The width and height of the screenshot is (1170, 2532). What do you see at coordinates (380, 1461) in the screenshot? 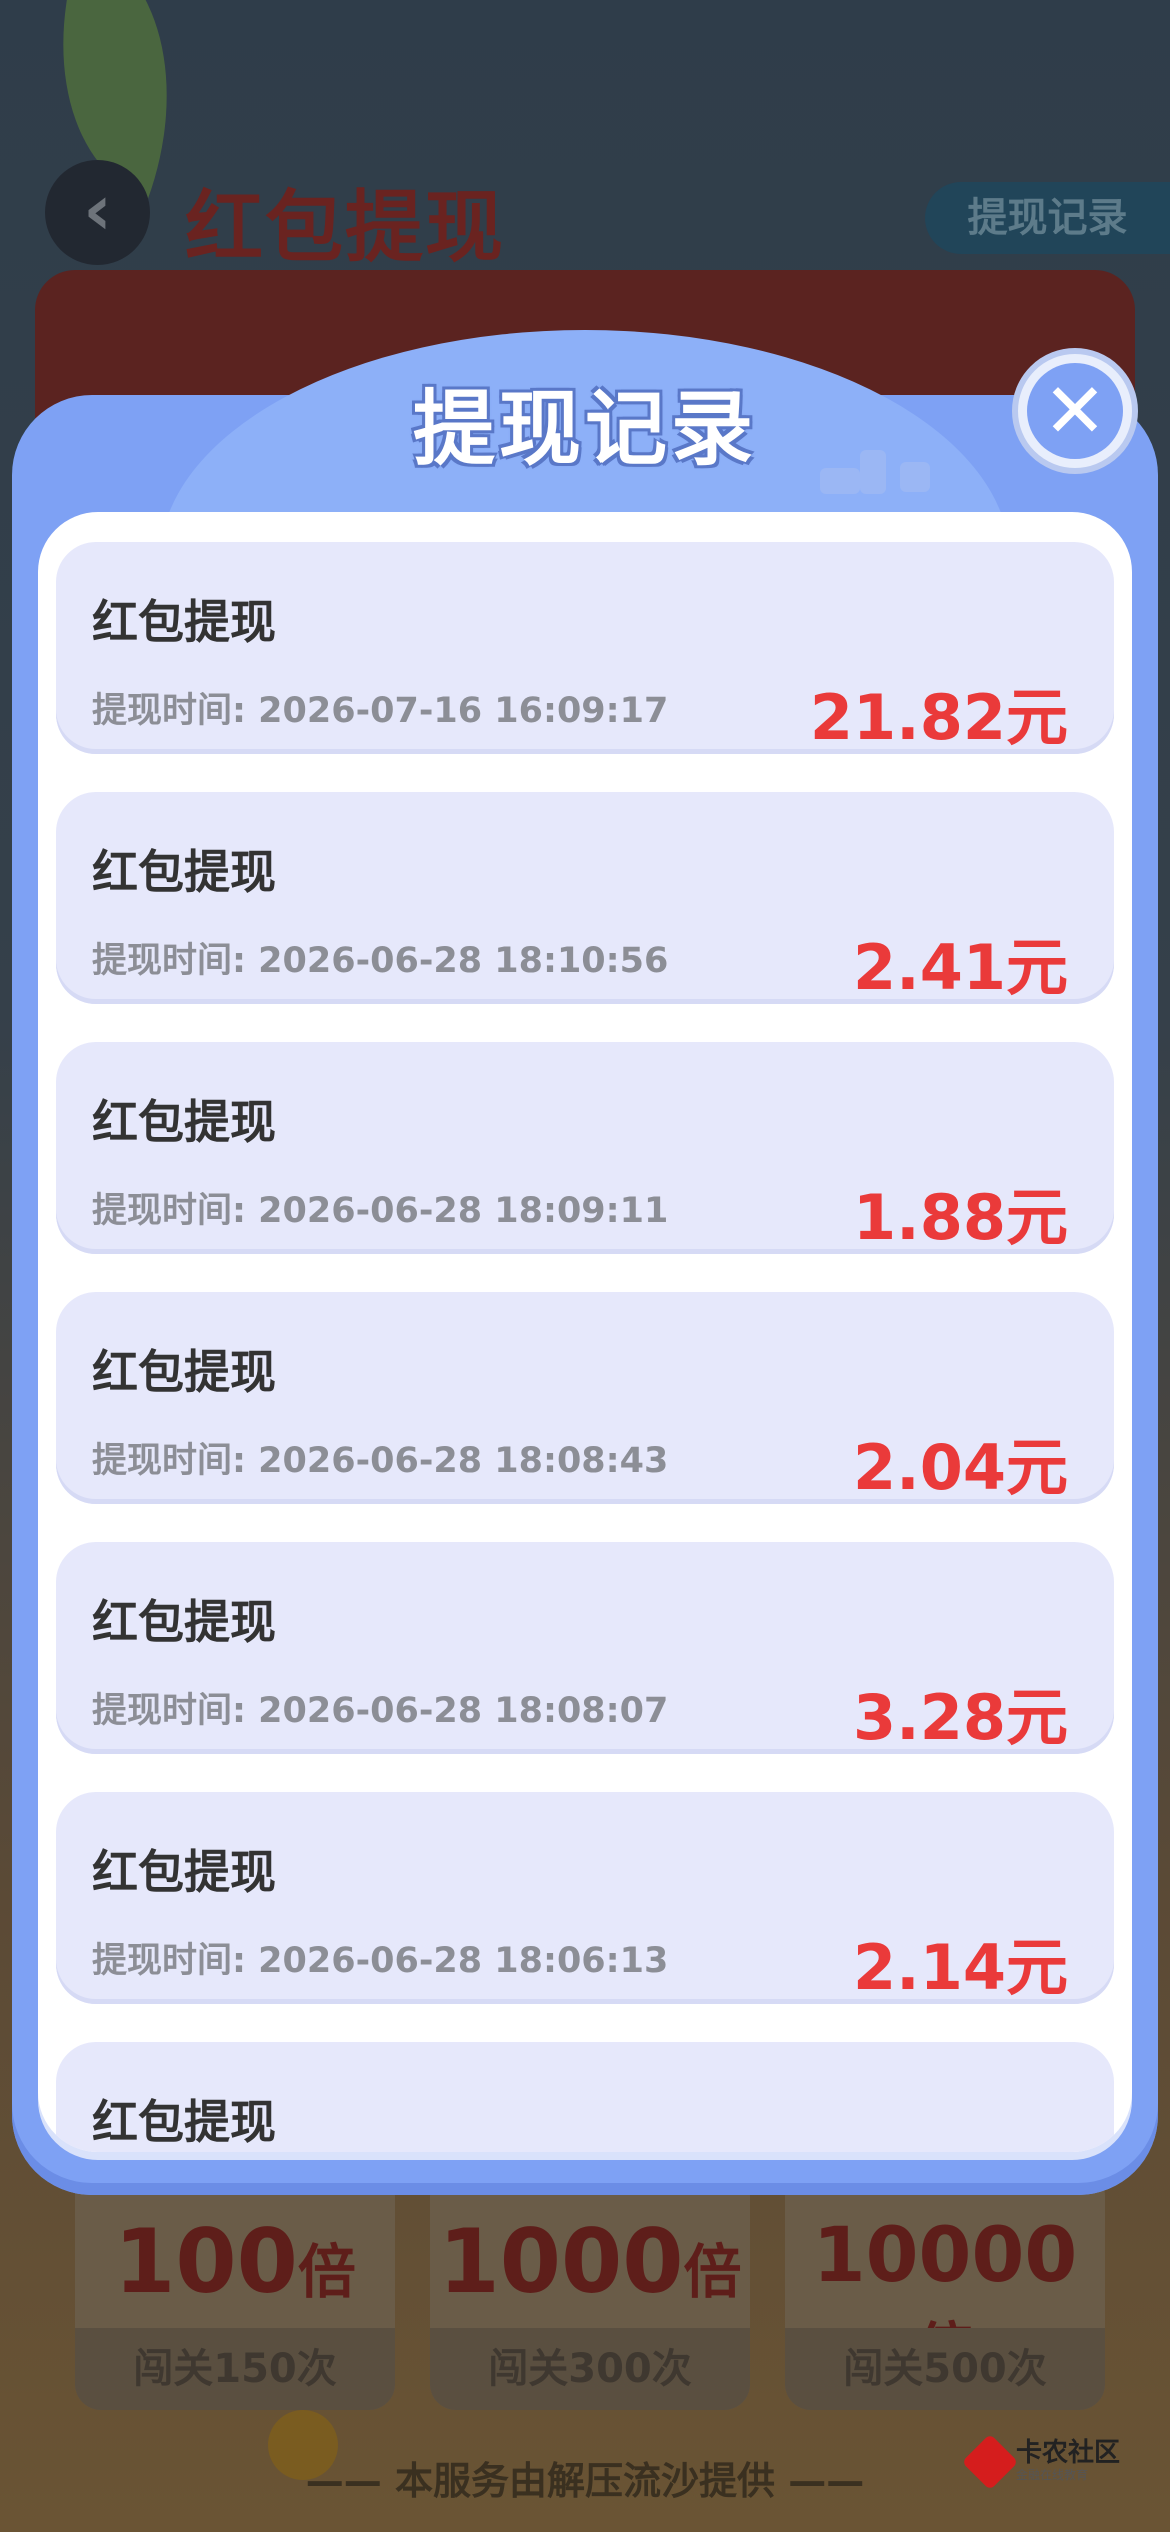
I see `record-time: 提现时间: 2026-06-28 18:08:43` at bounding box center [380, 1461].